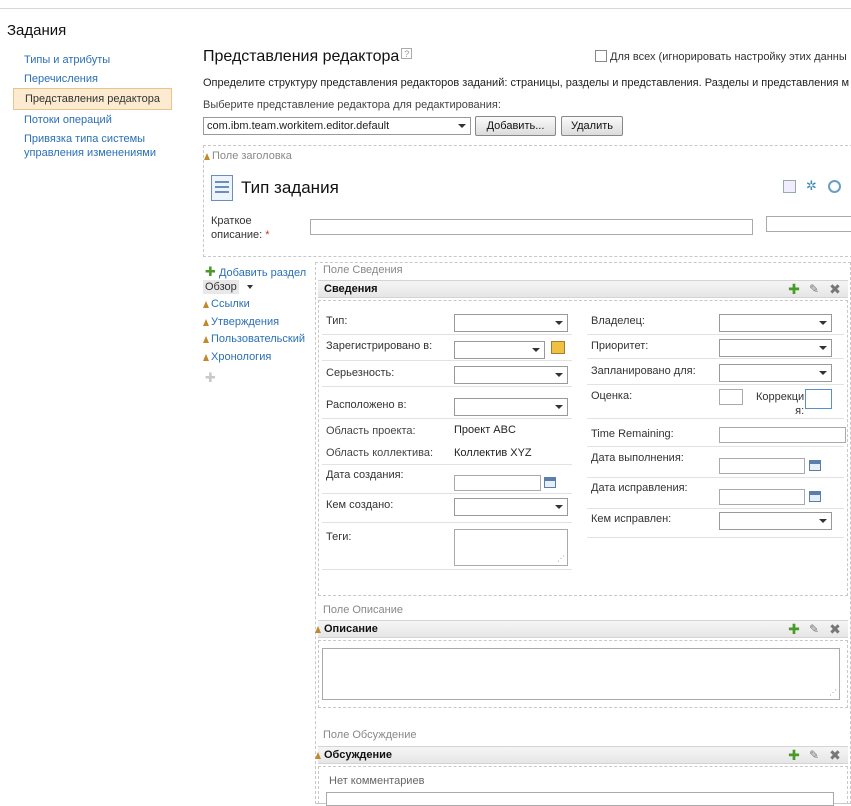  Describe the element at coordinates (241, 322) in the screenshot. I see `tab-approvals: Утверждения` at that location.